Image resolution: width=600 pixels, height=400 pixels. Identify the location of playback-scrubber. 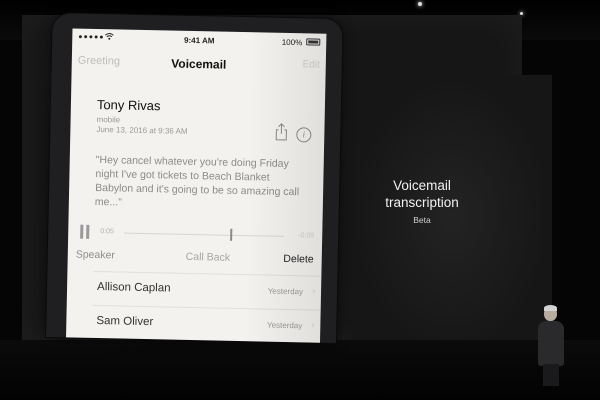
(204, 234).